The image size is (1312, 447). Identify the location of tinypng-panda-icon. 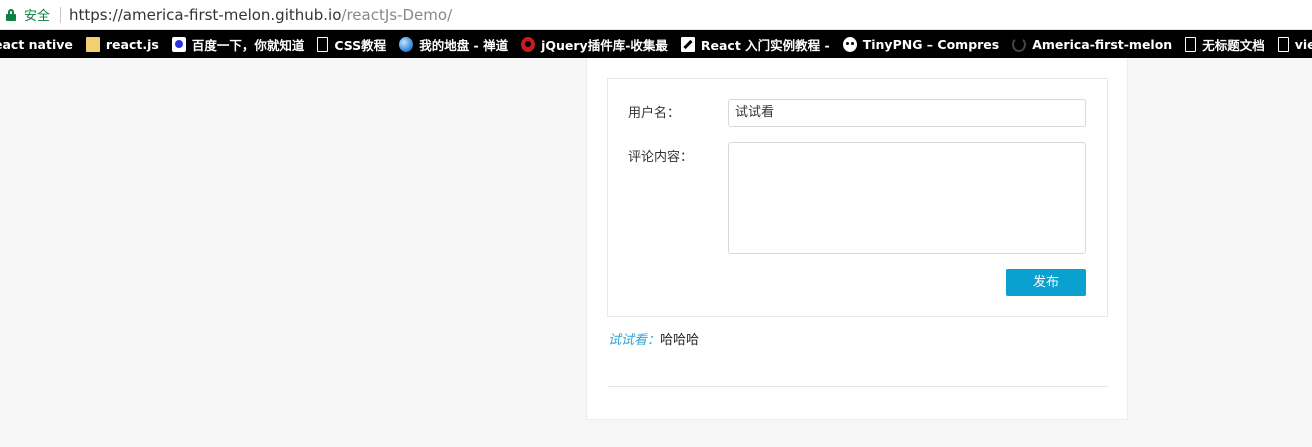
(849, 44).